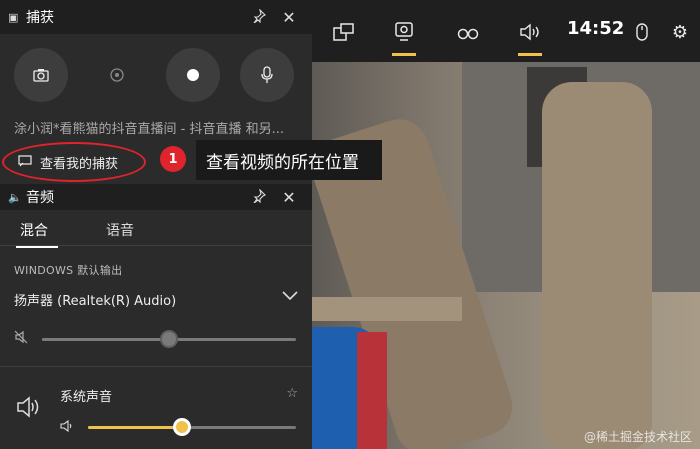 The image size is (700, 449). Describe the element at coordinates (67, 427) in the screenshot. I see `speaker-small-icon` at that location.